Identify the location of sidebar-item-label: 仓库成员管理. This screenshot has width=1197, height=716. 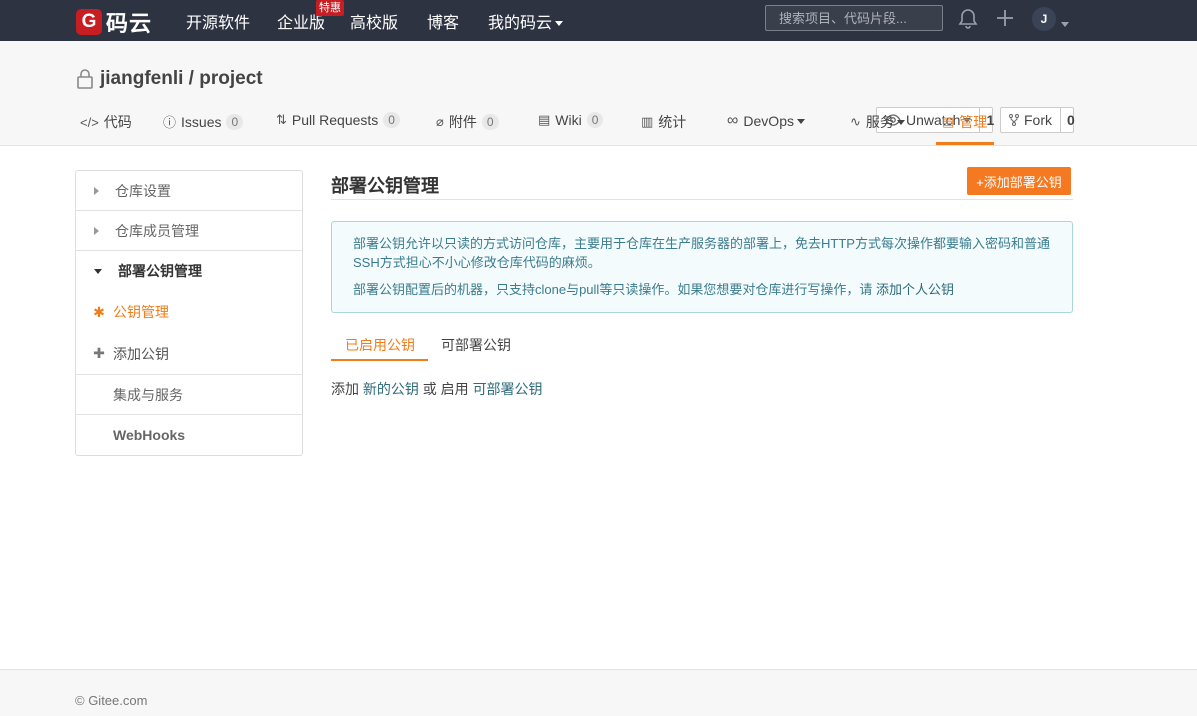
(157, 230).